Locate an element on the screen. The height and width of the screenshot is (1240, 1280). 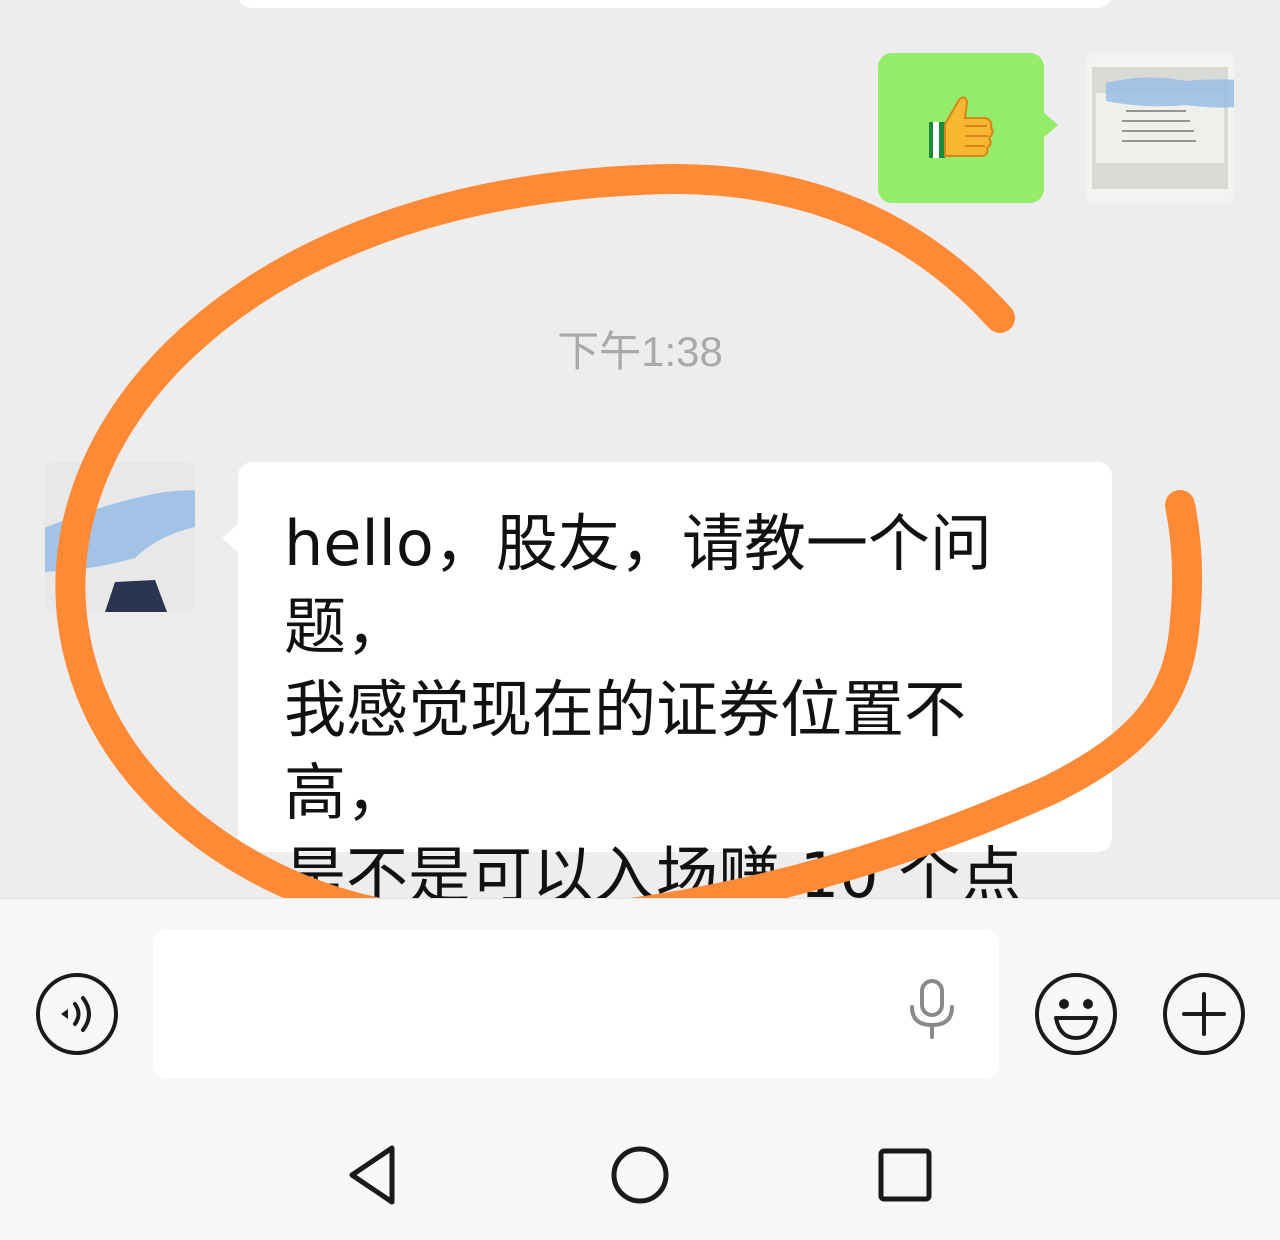
message-timestamp: 下午1:38 is located at coordinates (640, 351).